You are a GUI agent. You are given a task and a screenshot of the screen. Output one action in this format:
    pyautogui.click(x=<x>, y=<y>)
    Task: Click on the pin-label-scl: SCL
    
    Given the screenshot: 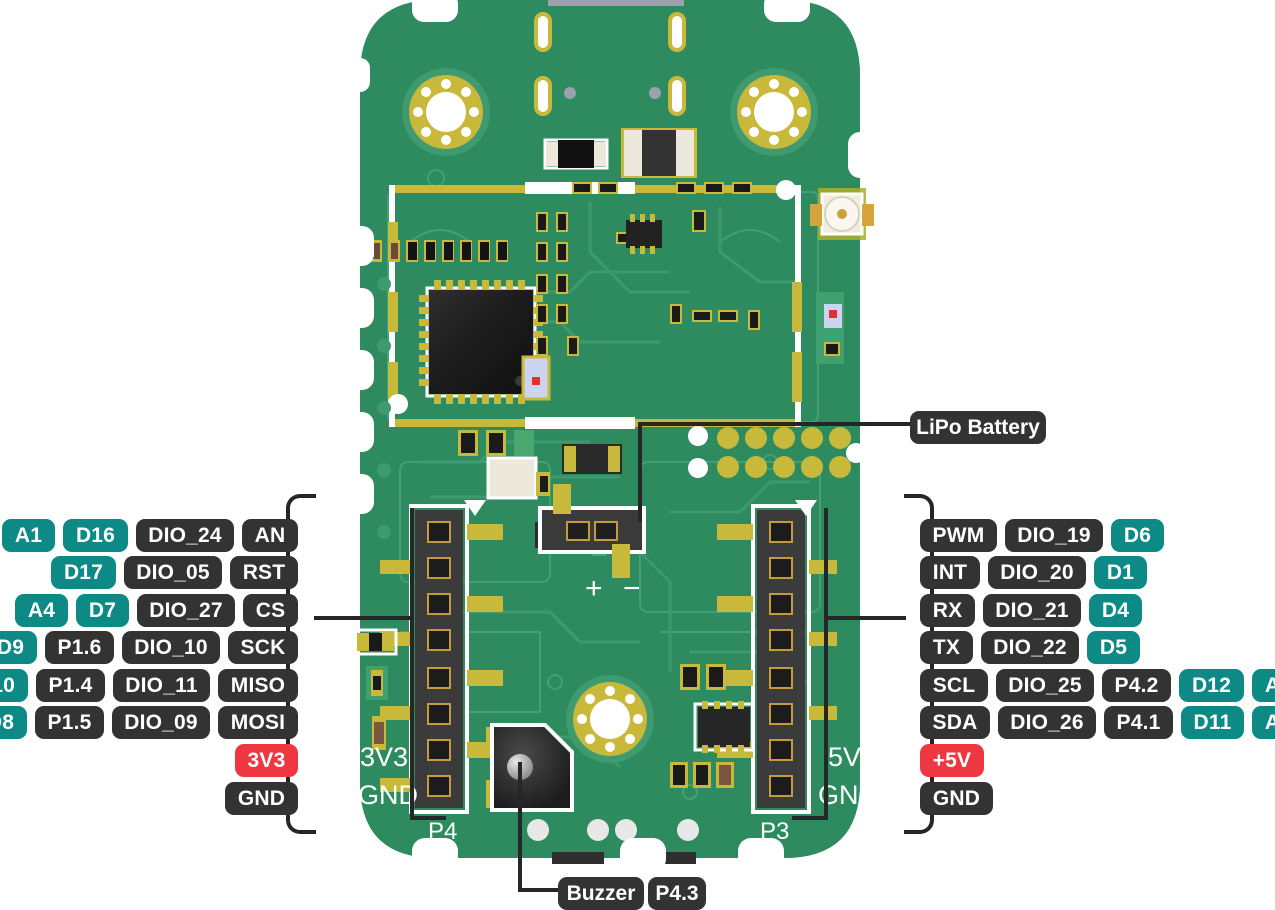 What is the action you would take?
    pyautogui.click(x=954, y=685)
    